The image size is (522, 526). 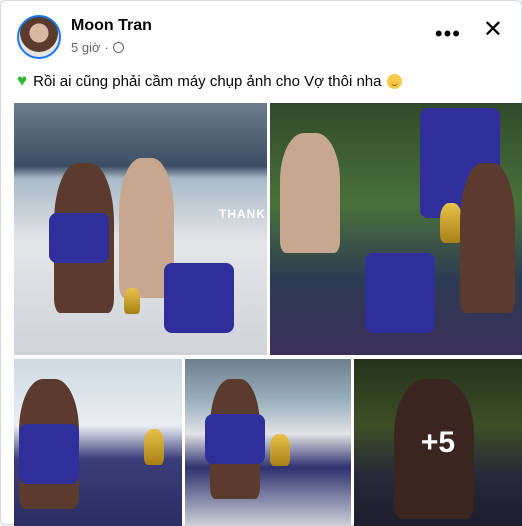 I want to click on globe-icon, so click(x=118, y=47).